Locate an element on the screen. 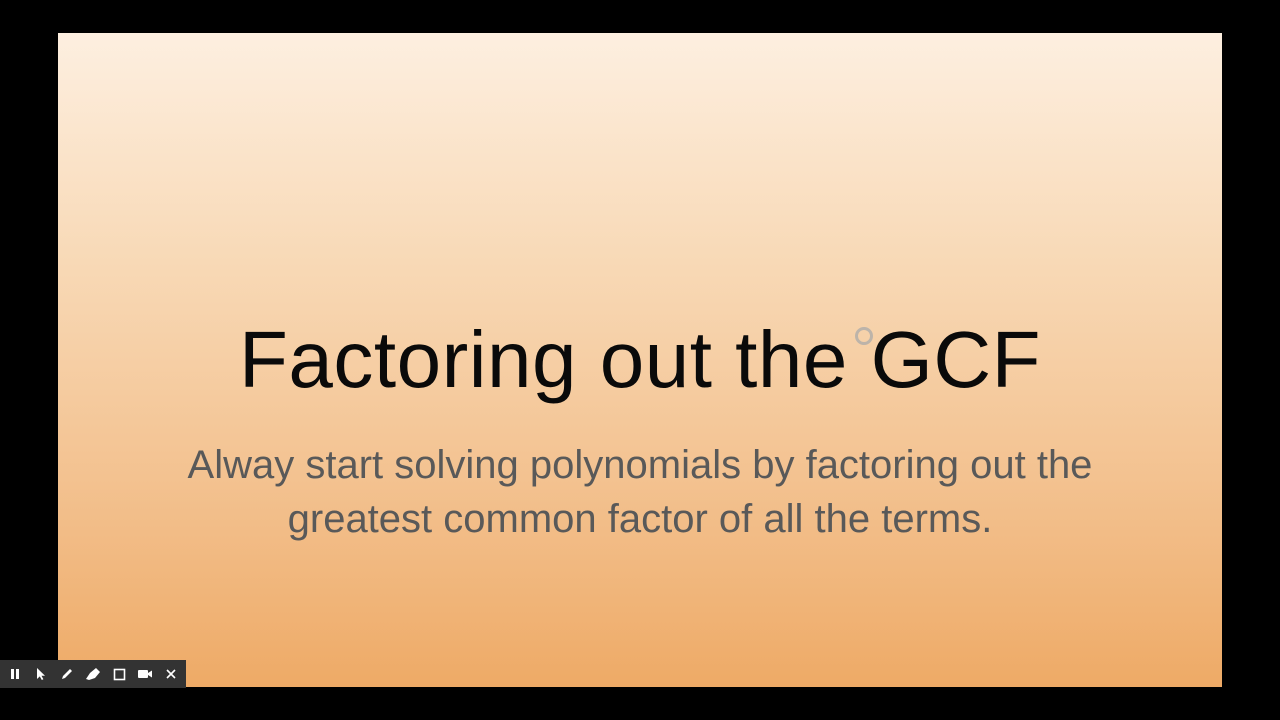 Image resolution: width=1280 pixels, height=720 pixels. camera-button is located at coordinates (145, 674).